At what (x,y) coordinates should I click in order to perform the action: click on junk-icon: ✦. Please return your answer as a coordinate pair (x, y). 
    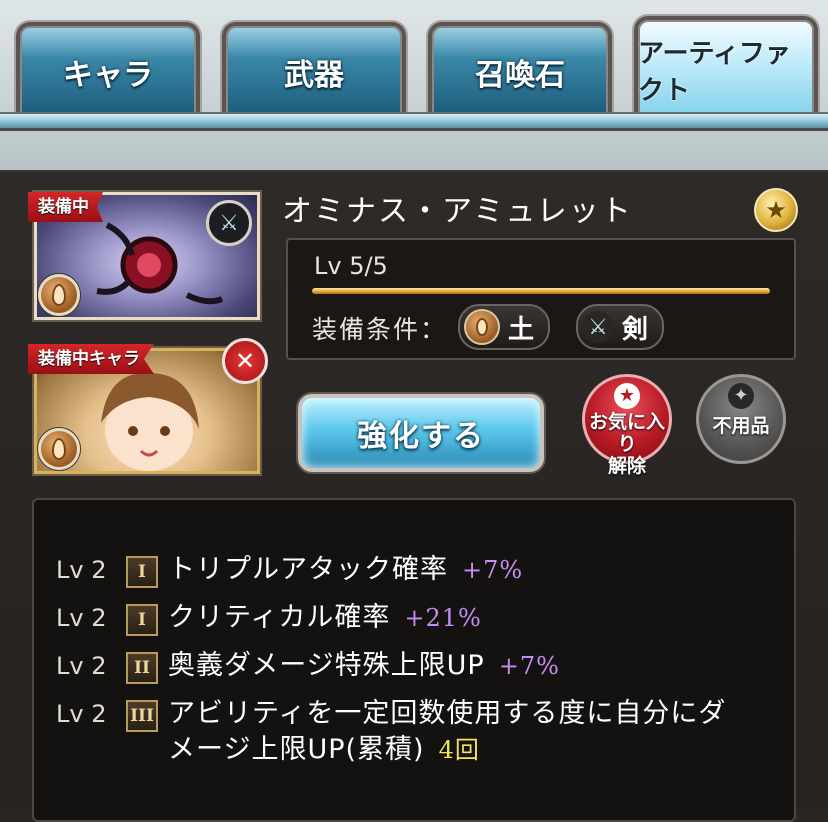
    Looking at the image, I should click on (741, 396).